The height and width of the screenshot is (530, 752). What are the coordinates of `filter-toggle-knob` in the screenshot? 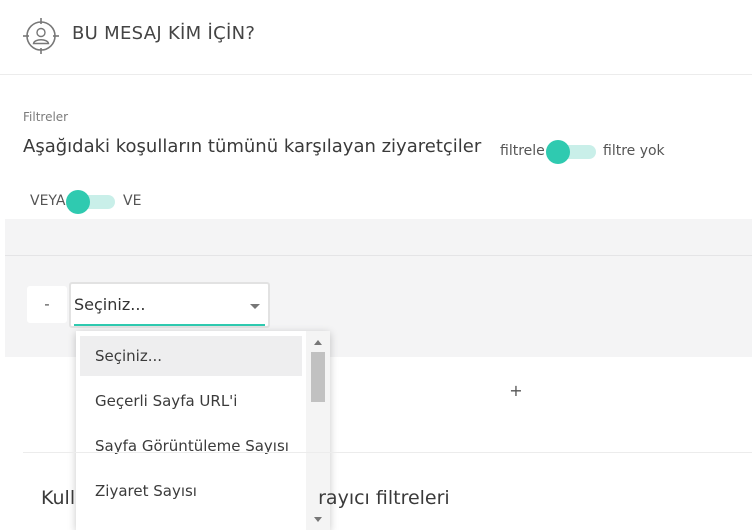 It's located at (558, 152).